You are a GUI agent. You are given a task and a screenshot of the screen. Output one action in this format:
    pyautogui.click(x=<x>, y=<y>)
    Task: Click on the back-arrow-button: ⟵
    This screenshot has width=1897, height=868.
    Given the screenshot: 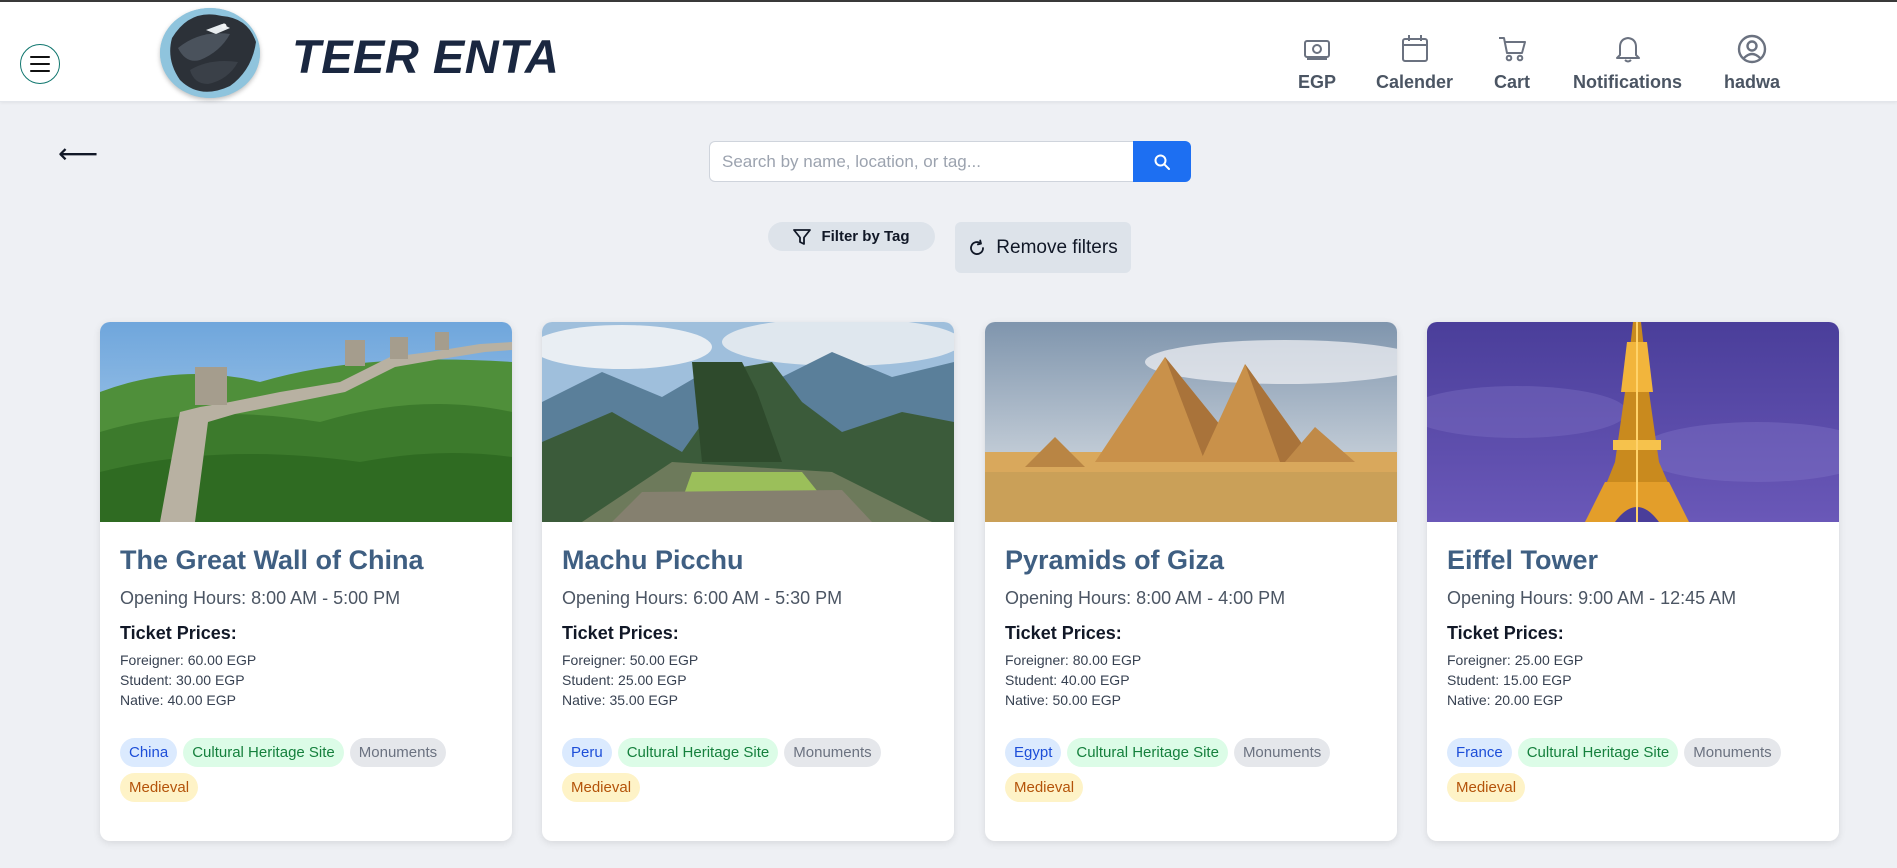 What is the action you would take?
    pyautogui.click(x=78, y=154)
    